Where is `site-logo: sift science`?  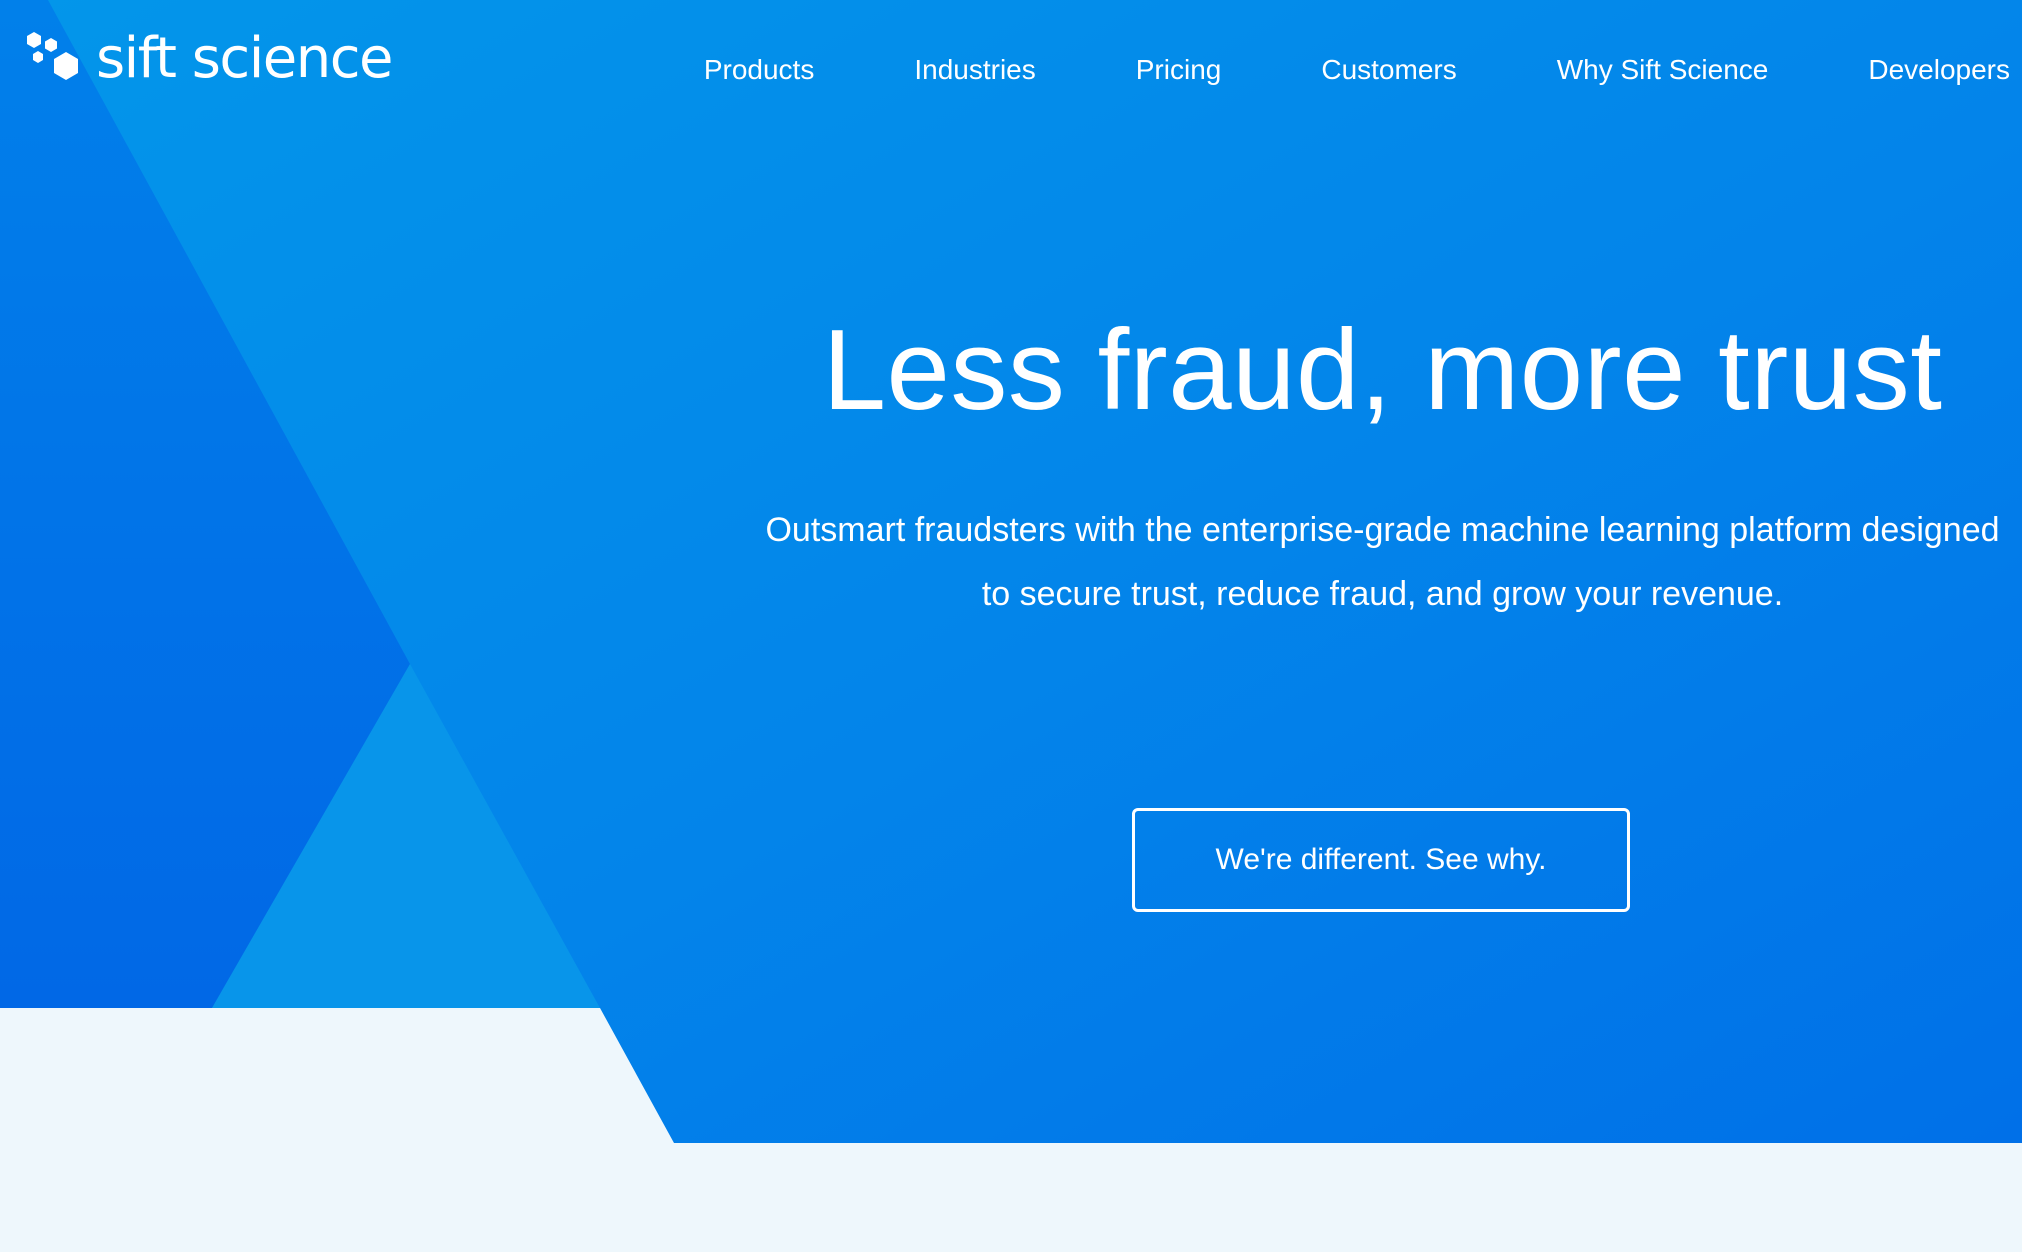
site-logo: sift science is located at coordinates (209, 59).